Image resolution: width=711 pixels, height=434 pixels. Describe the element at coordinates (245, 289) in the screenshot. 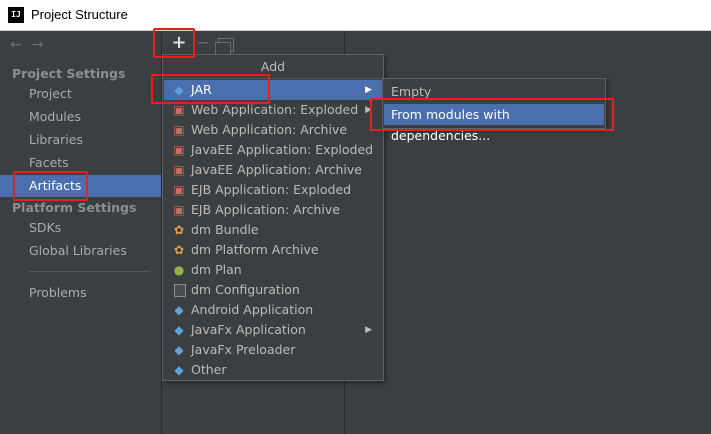

I see `menu-item-label: dm Configuration` at that location.